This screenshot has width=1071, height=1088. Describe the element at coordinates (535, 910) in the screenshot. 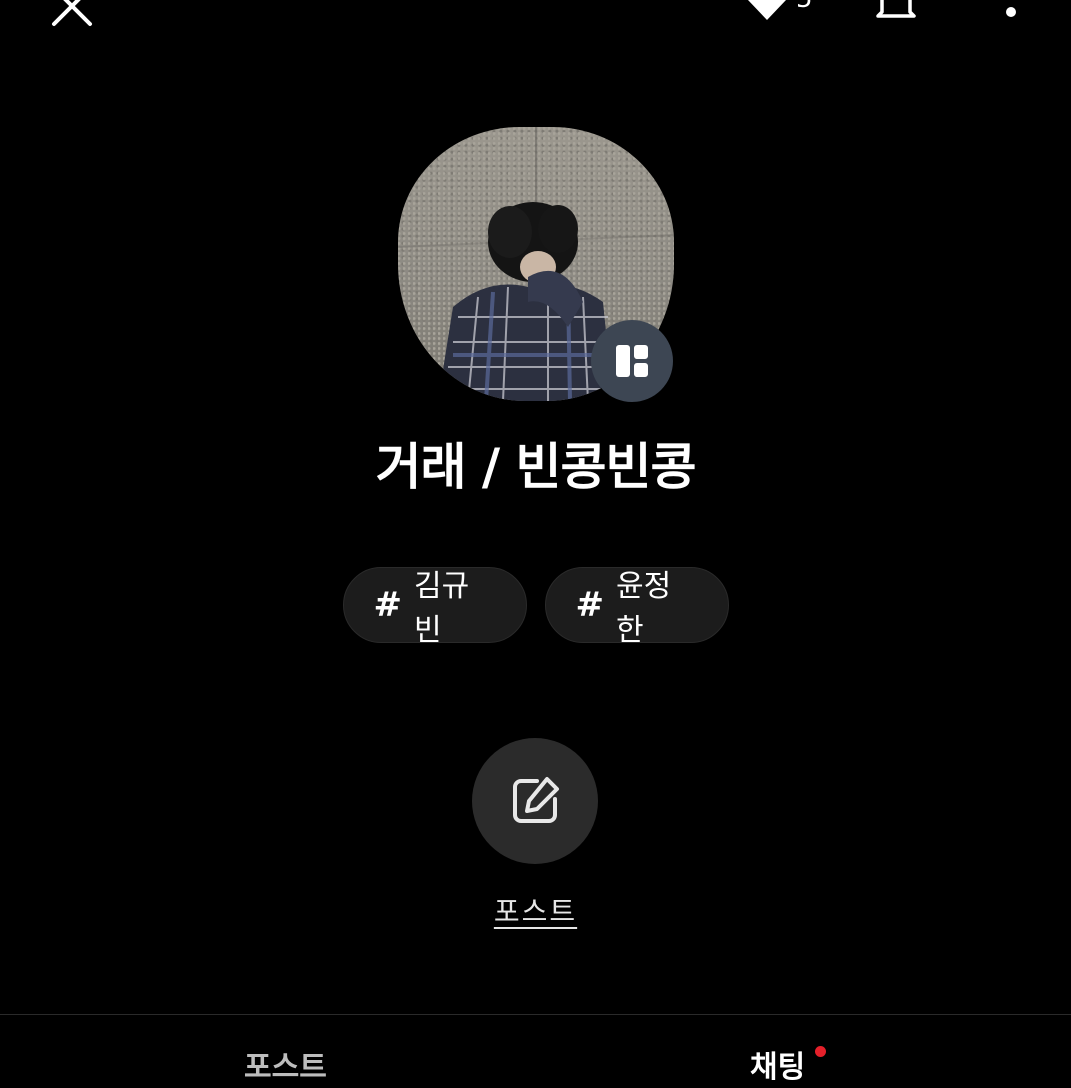

I see `post-link: 포스트` at that location.